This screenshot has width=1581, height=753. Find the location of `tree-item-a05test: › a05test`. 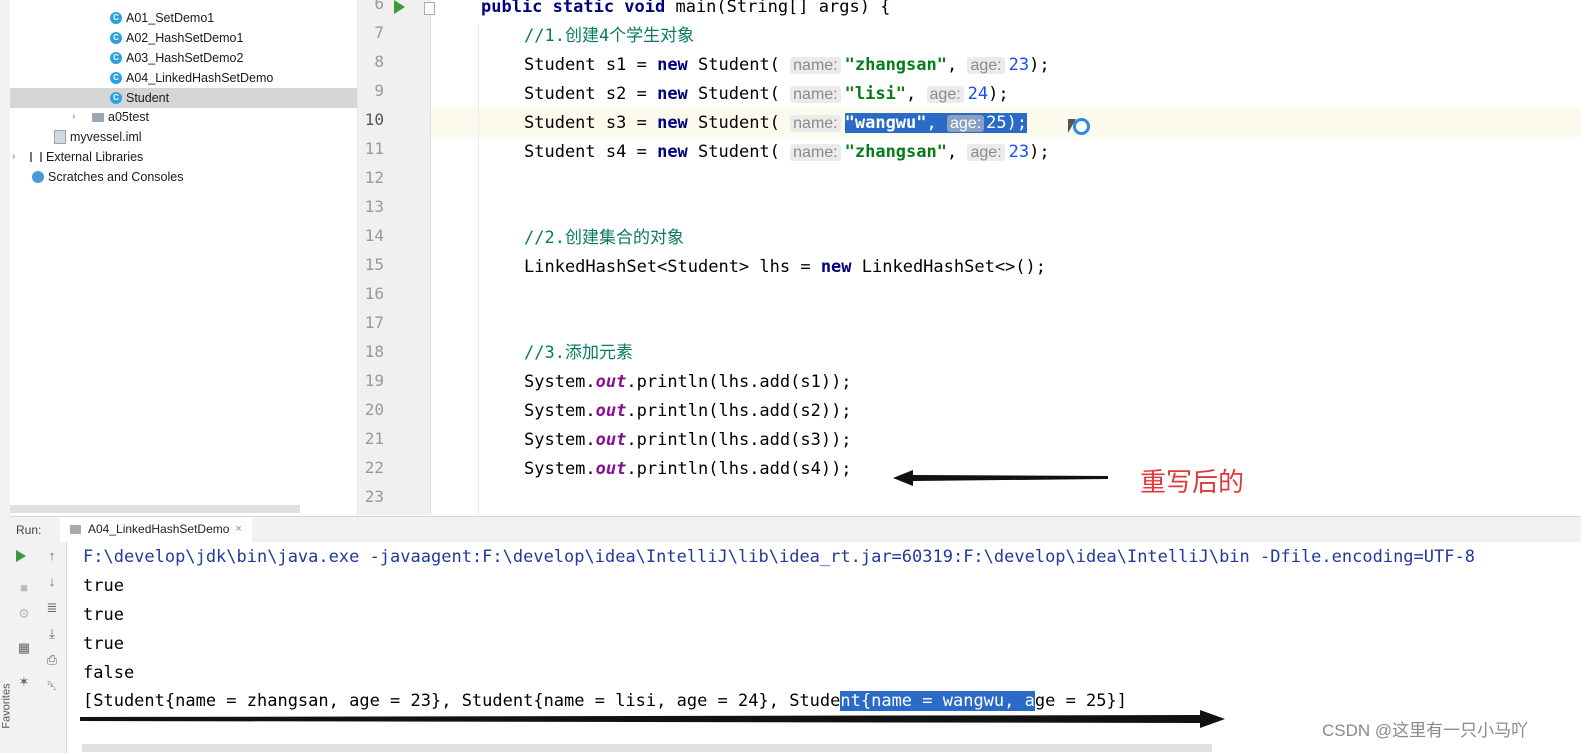

tree-item-a05test: › a05test is located at coordinates (110, 117).